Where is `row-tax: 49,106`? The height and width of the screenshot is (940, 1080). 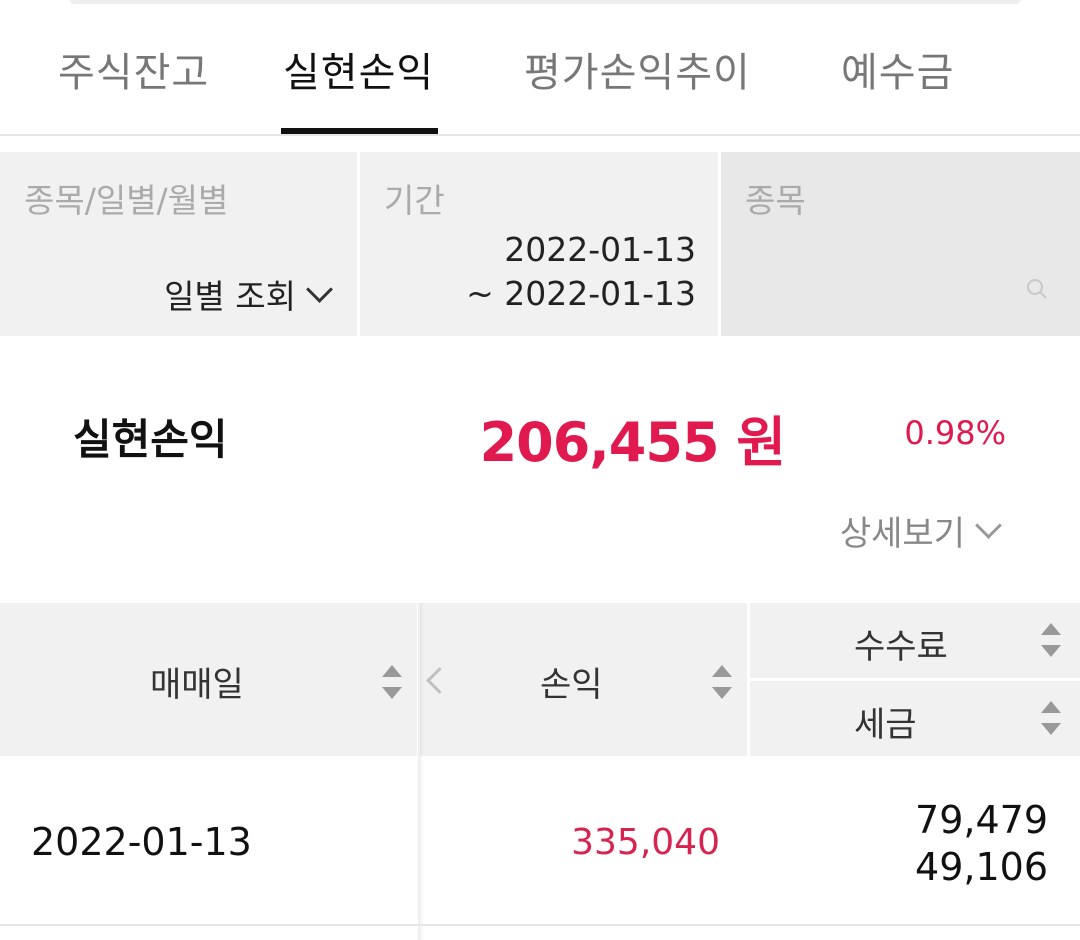
row-tax: 49,106 is located at coordinates (981, 867).